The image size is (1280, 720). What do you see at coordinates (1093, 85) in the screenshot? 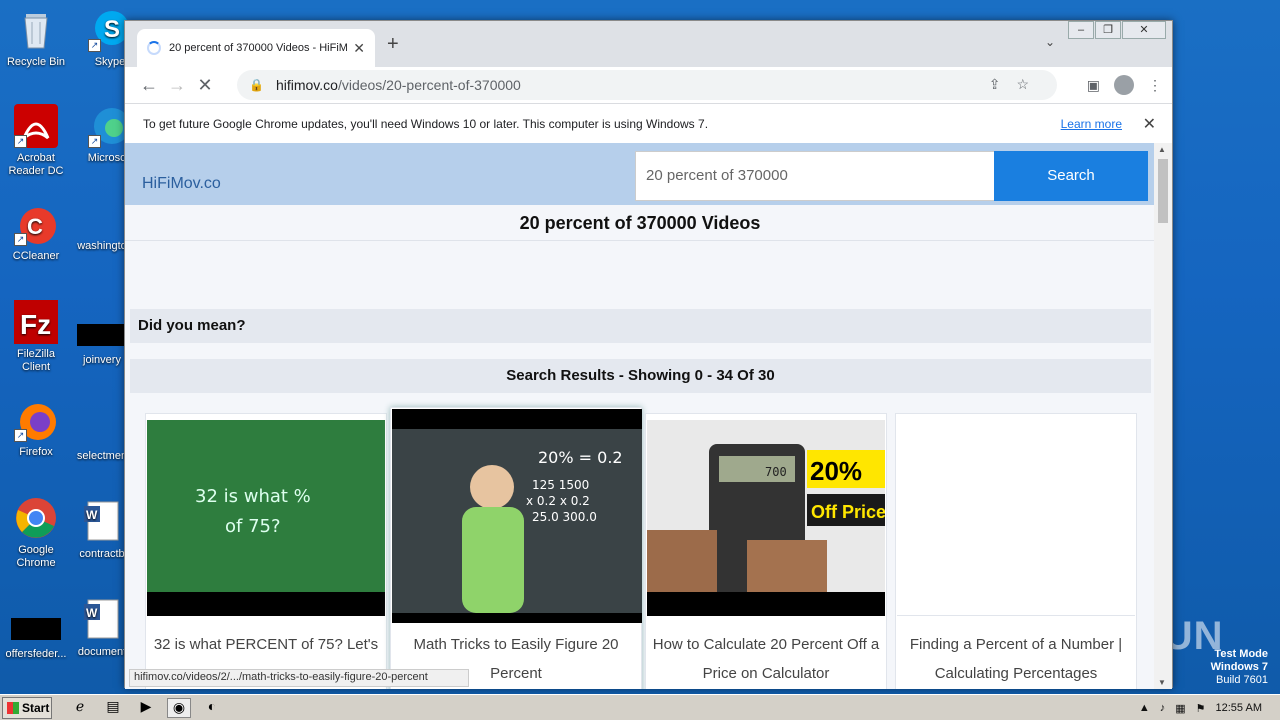
I see `side-panel-icon: ▣` at bounding box center [1093, 85].